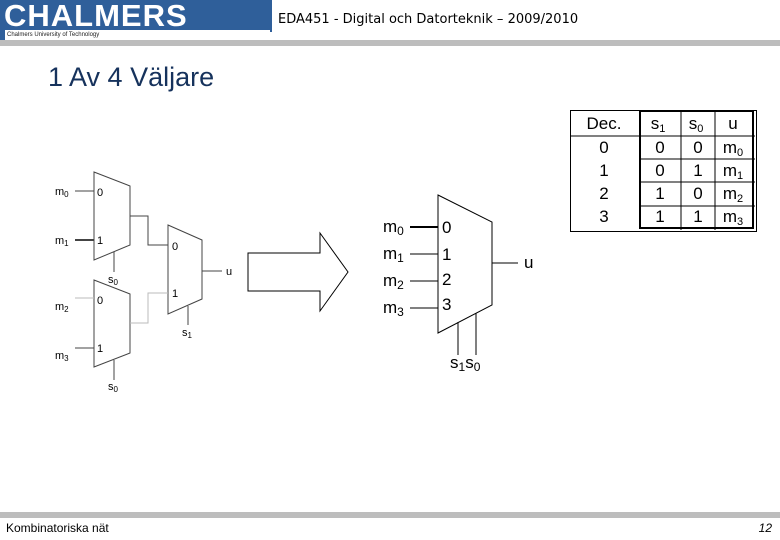 The width and height of the screenshot is (780, 540). Describe the element at coordinates (465, 363) in the screenshot. I see `right-label-s1s0: s1s0` at that location.